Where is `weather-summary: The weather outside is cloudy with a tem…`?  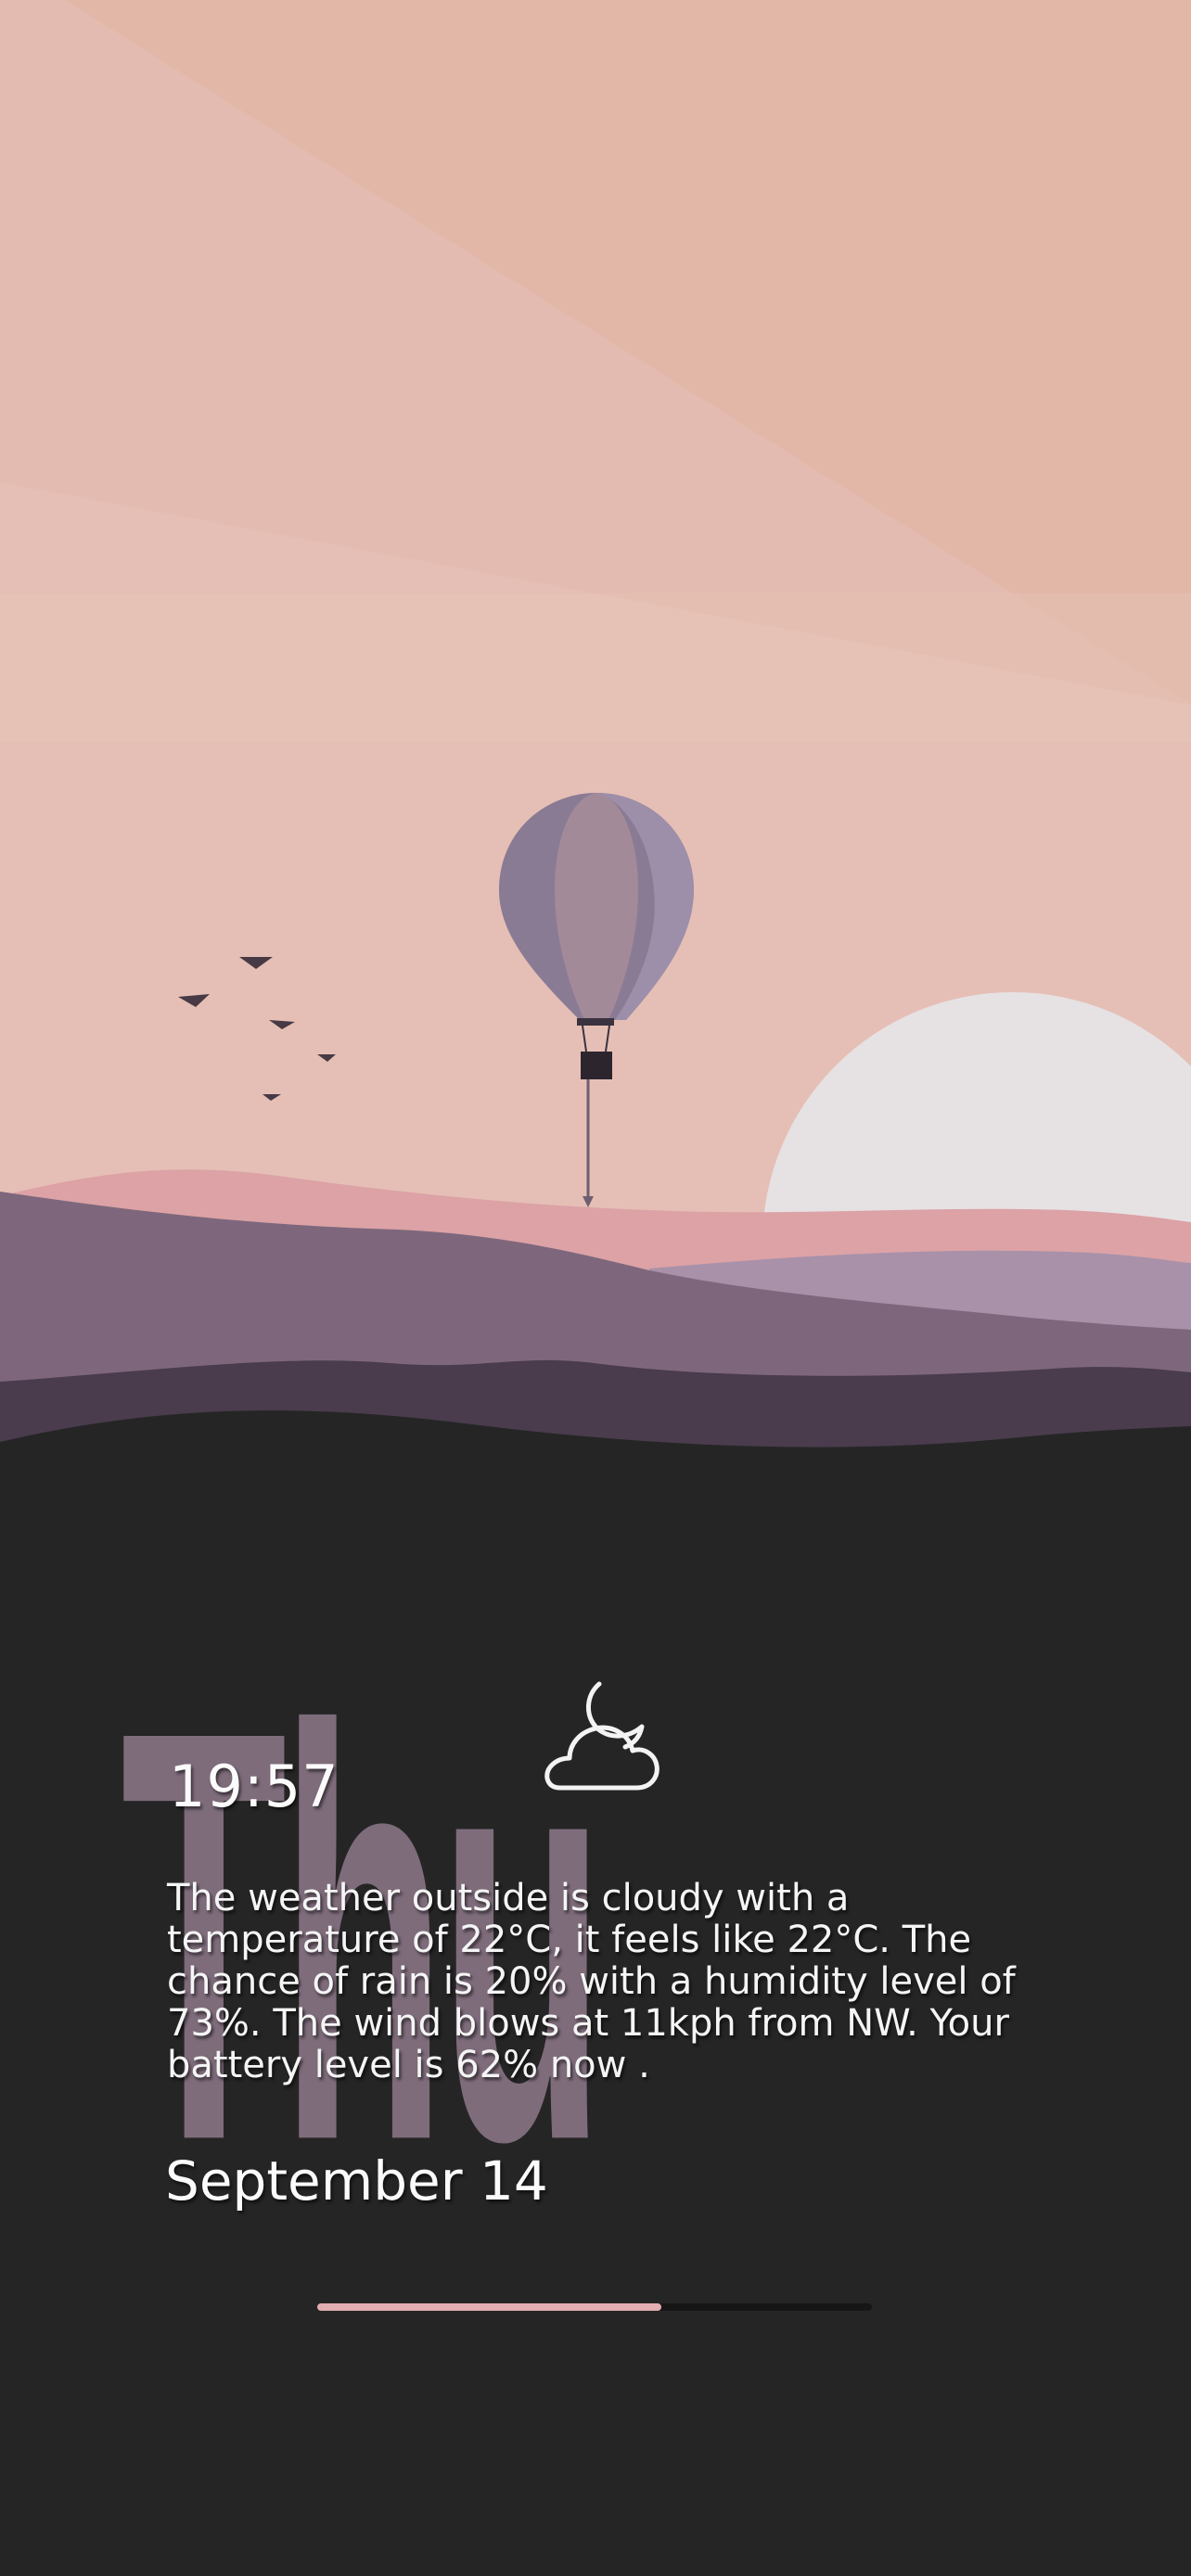
weather-summary: The weather outside is cloudy with a tem… is located at coordinates (591, 1981).